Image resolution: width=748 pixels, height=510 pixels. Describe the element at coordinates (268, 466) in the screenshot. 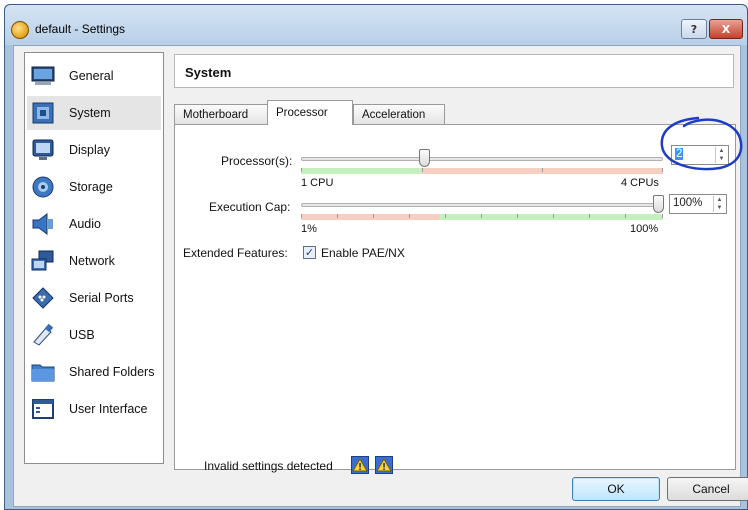

I see `invalid-settings-text: Invalid settings detected` at that location.